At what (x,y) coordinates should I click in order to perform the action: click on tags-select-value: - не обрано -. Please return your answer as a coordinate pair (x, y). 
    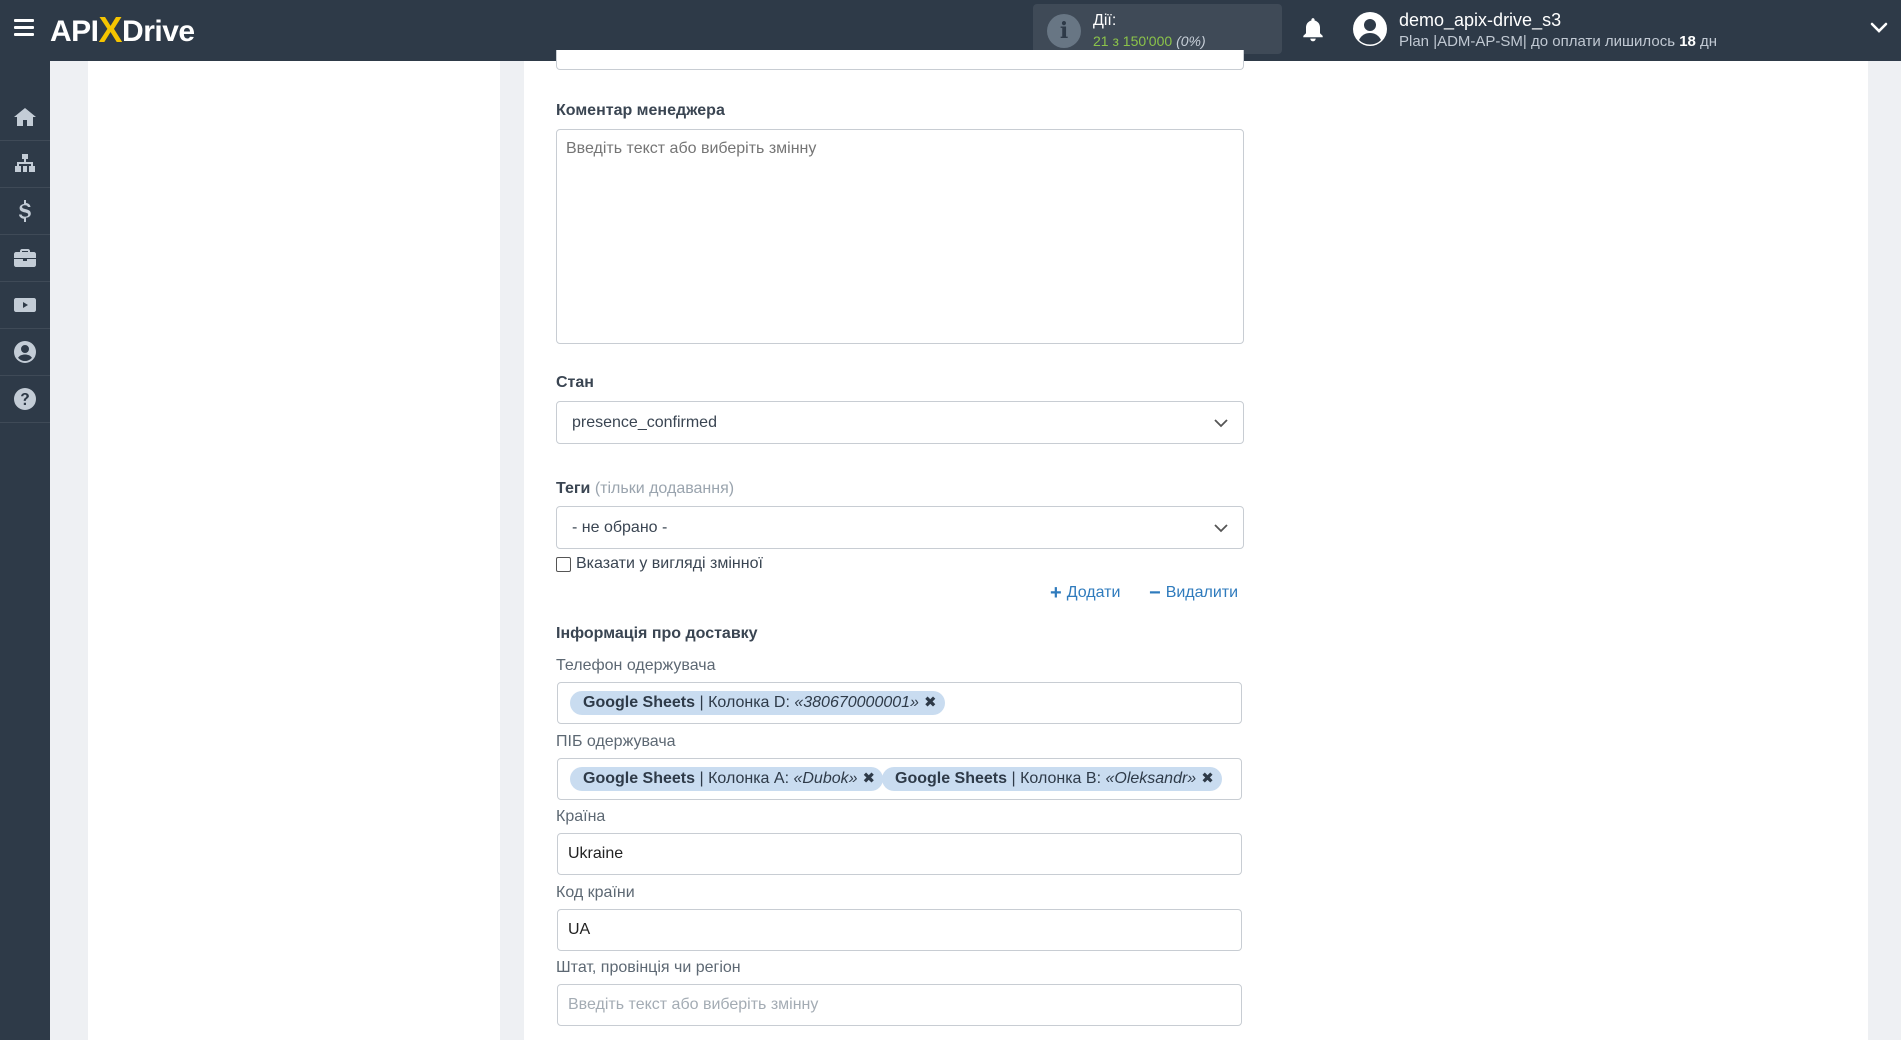
    Looking at the image, I should click on (620, 527).